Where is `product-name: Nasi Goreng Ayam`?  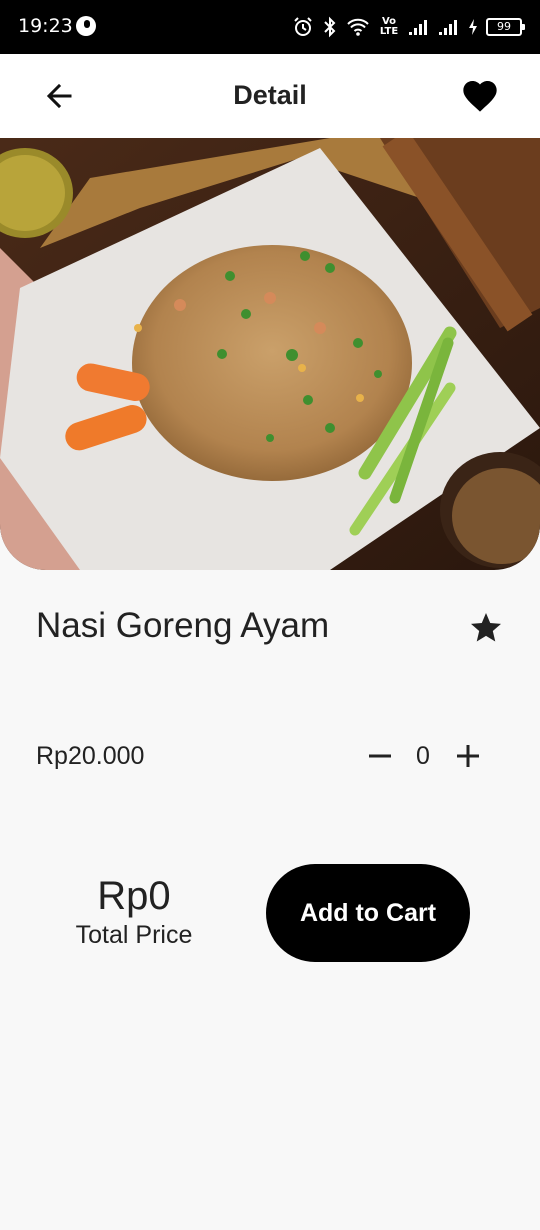 product-name: Nasi Goreng Ayam is located at coordinates (183, 625).